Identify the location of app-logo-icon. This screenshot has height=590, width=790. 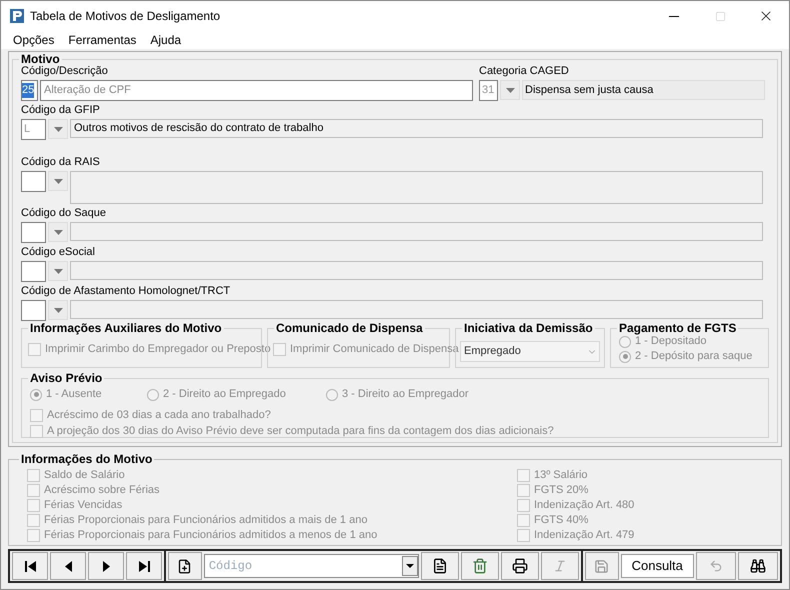
(17, 16).